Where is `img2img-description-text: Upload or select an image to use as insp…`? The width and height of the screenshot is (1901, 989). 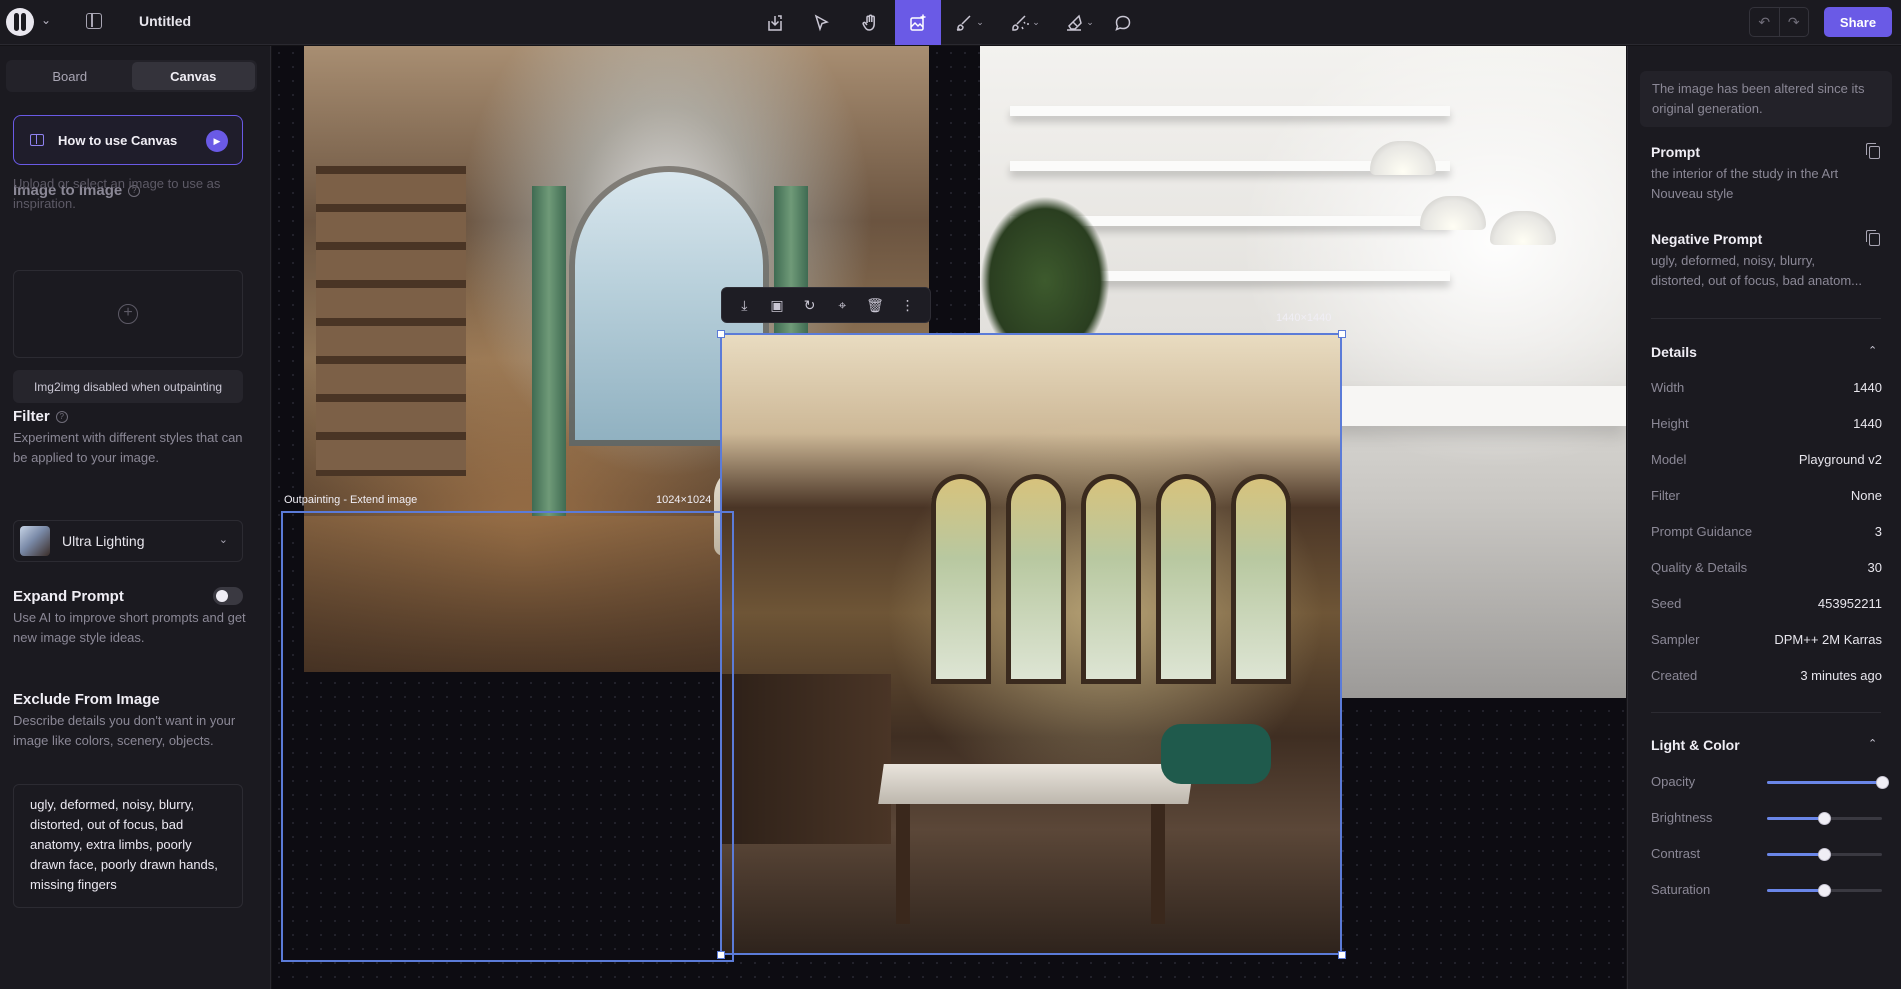
img2img-description-text: Upload or select an image to use as insp… is located at coordinates (117, 193).